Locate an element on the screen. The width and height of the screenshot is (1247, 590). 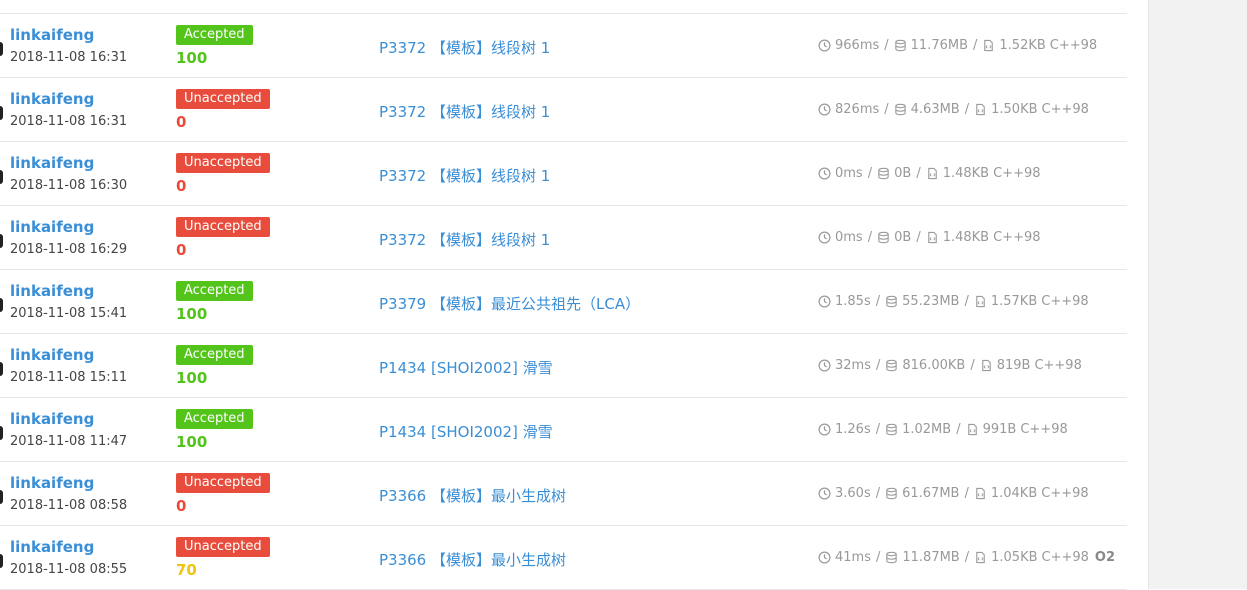
memory: 0B is located at coordinates (903, 237).